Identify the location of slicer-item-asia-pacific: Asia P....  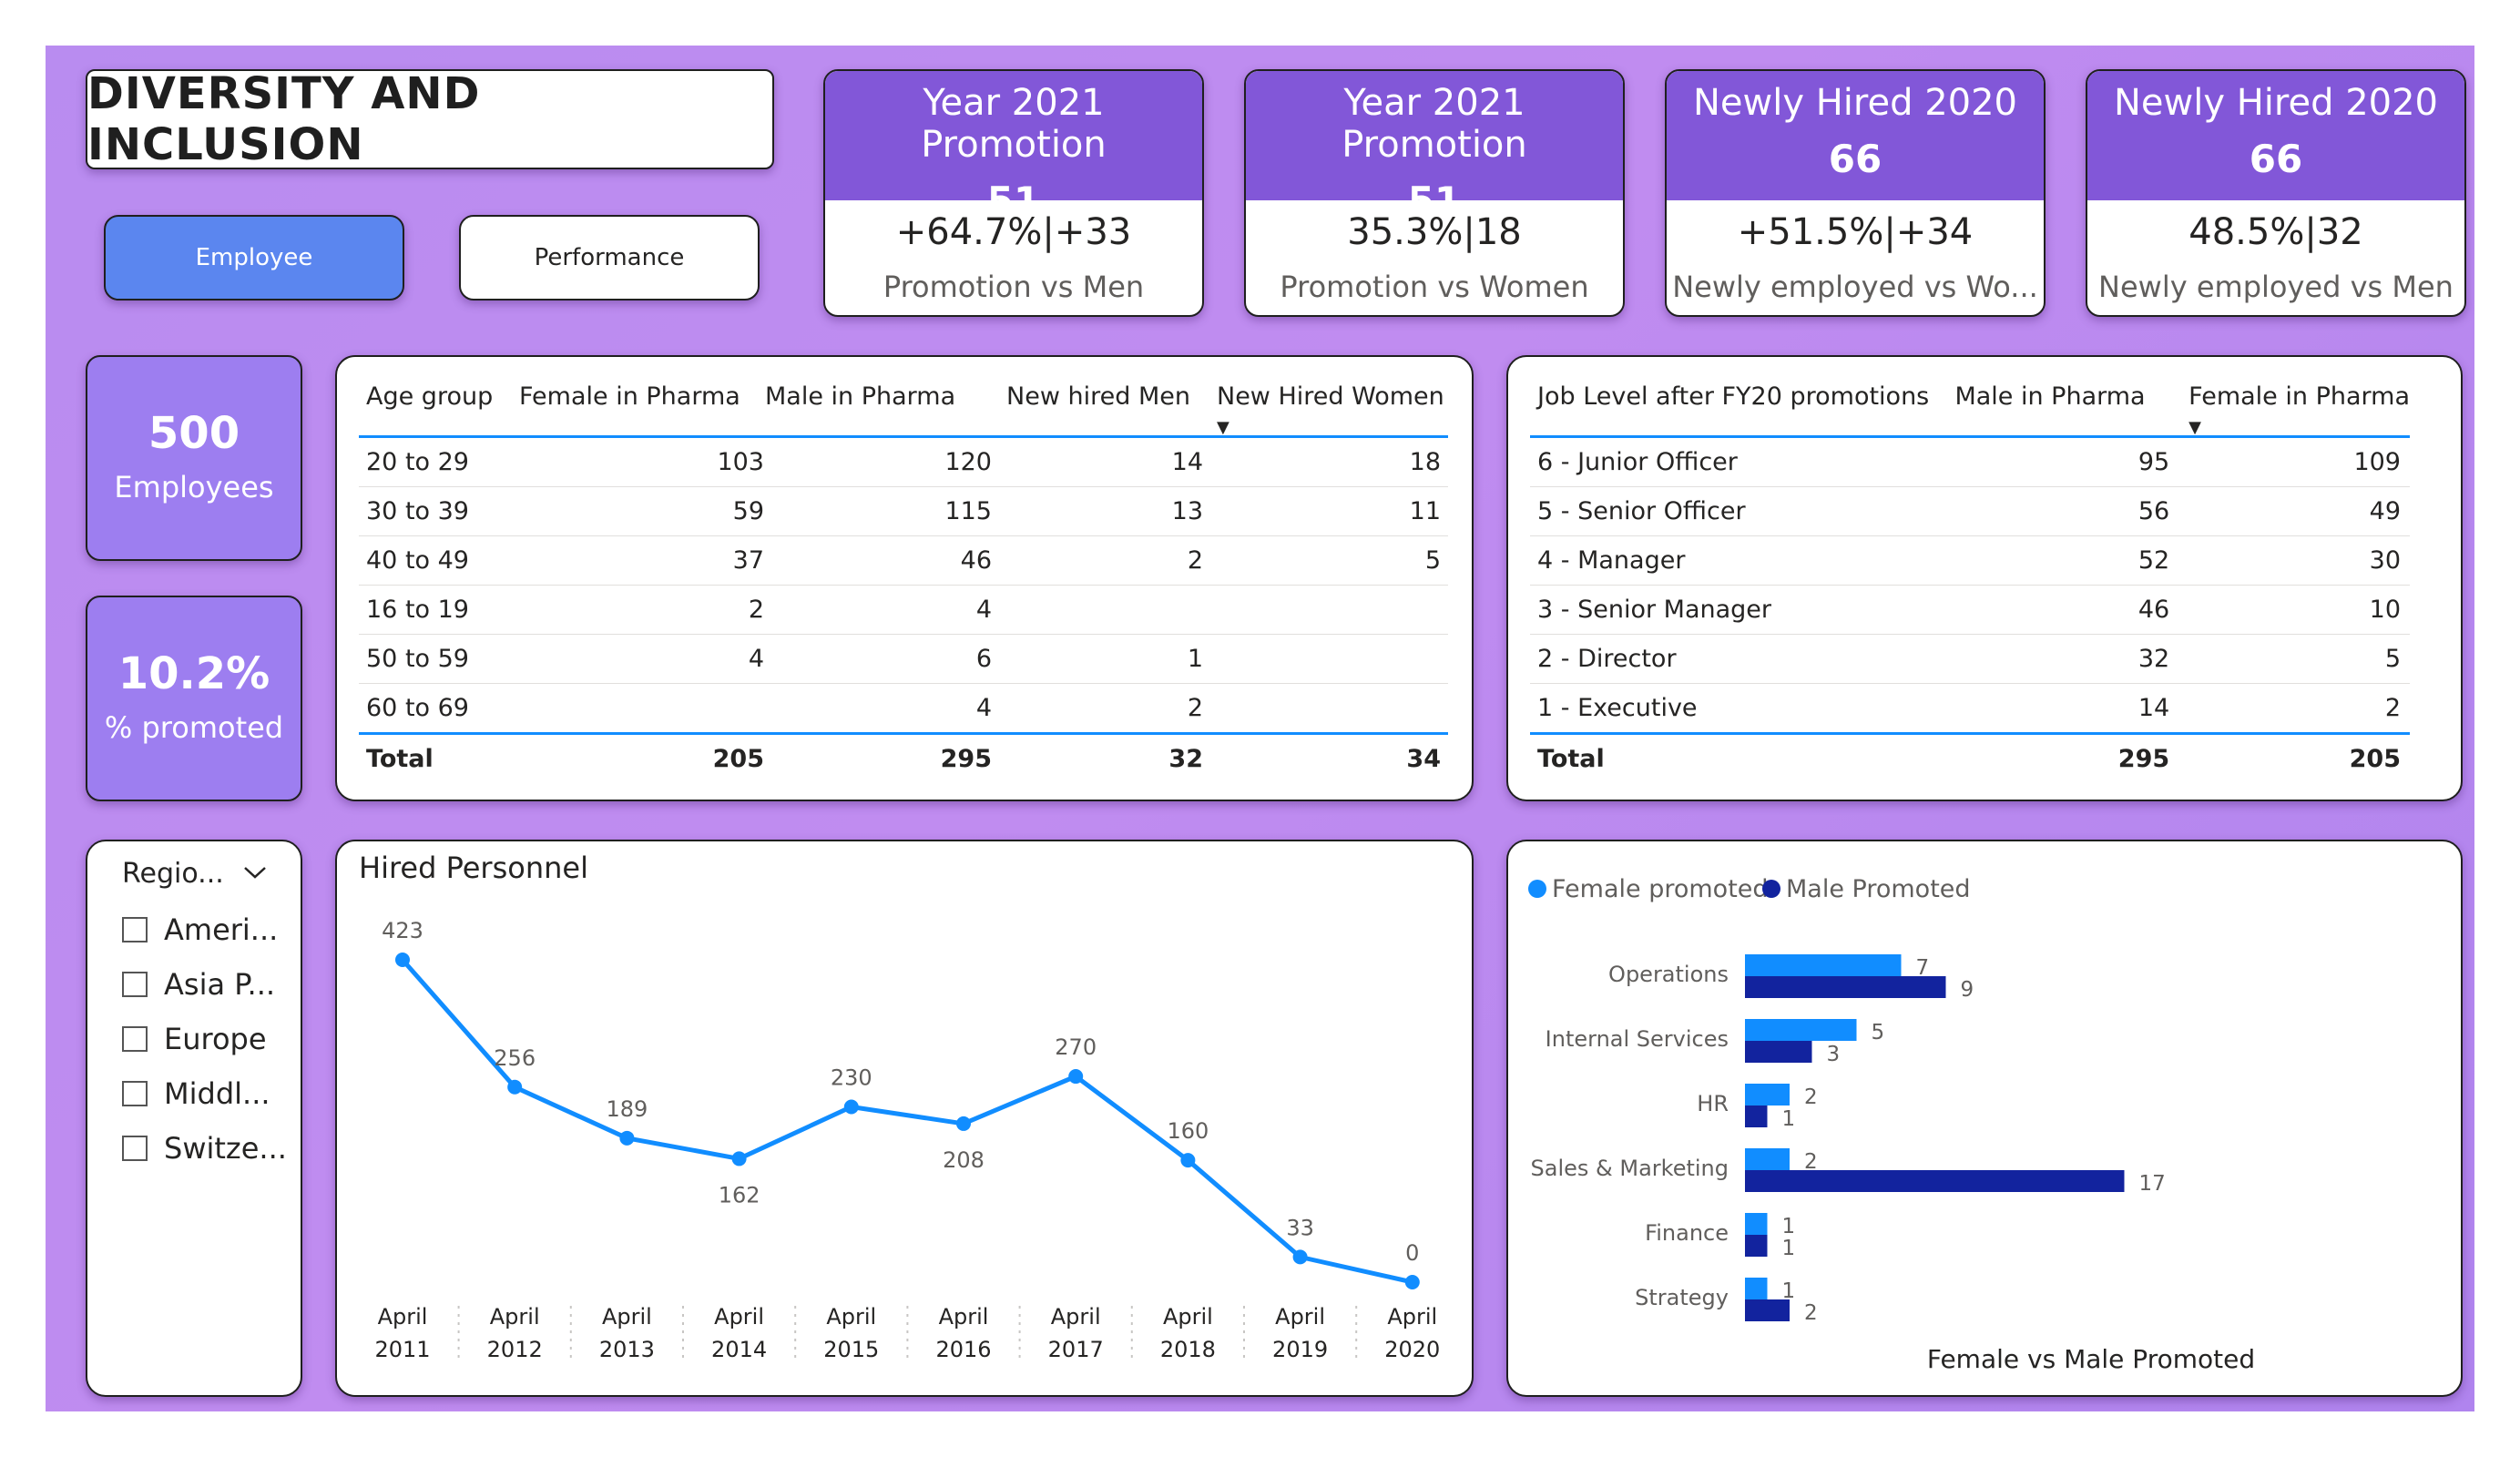
(198, 984).